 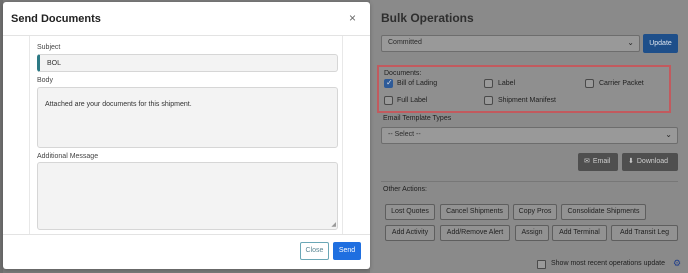 I want to click on status-select: Committed ⌄, so click(x=510, y=43).